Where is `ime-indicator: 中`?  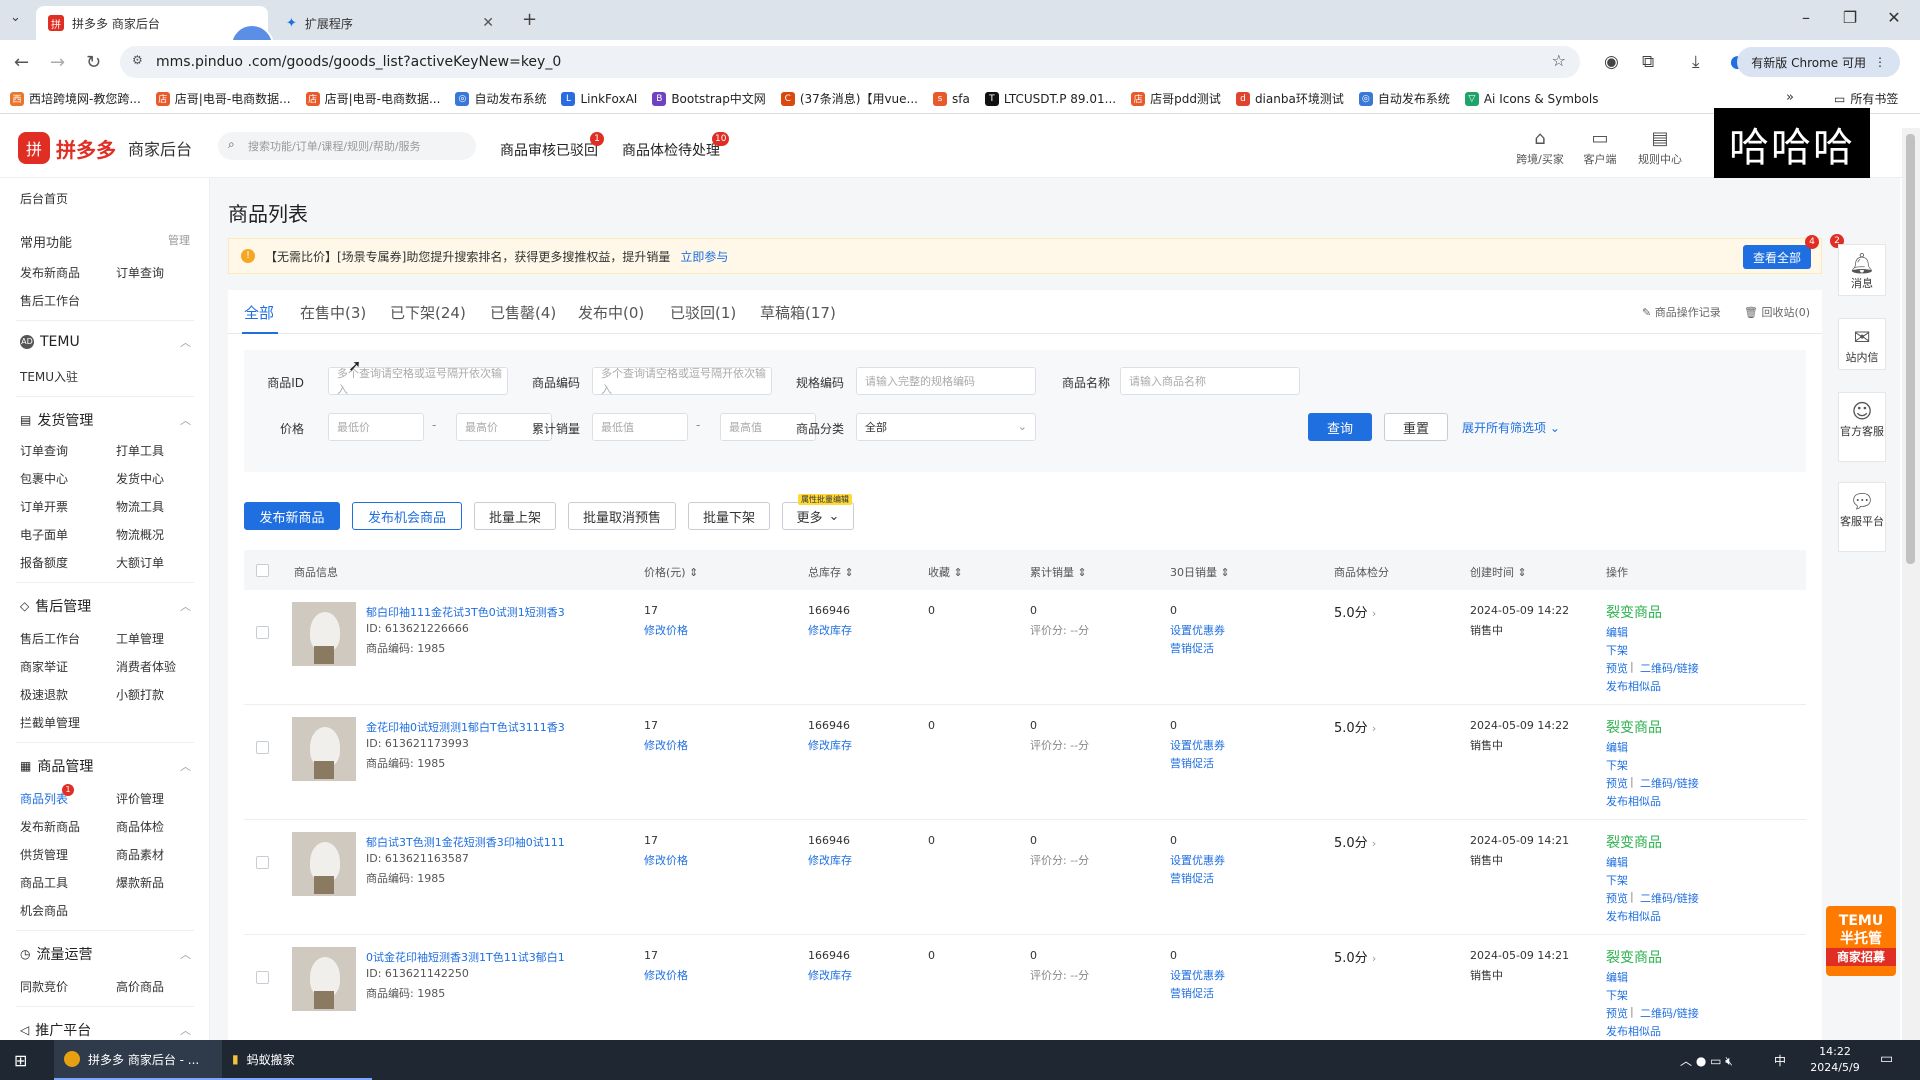
ime-indicator: 中 is located at coordinates (1780, 1060).